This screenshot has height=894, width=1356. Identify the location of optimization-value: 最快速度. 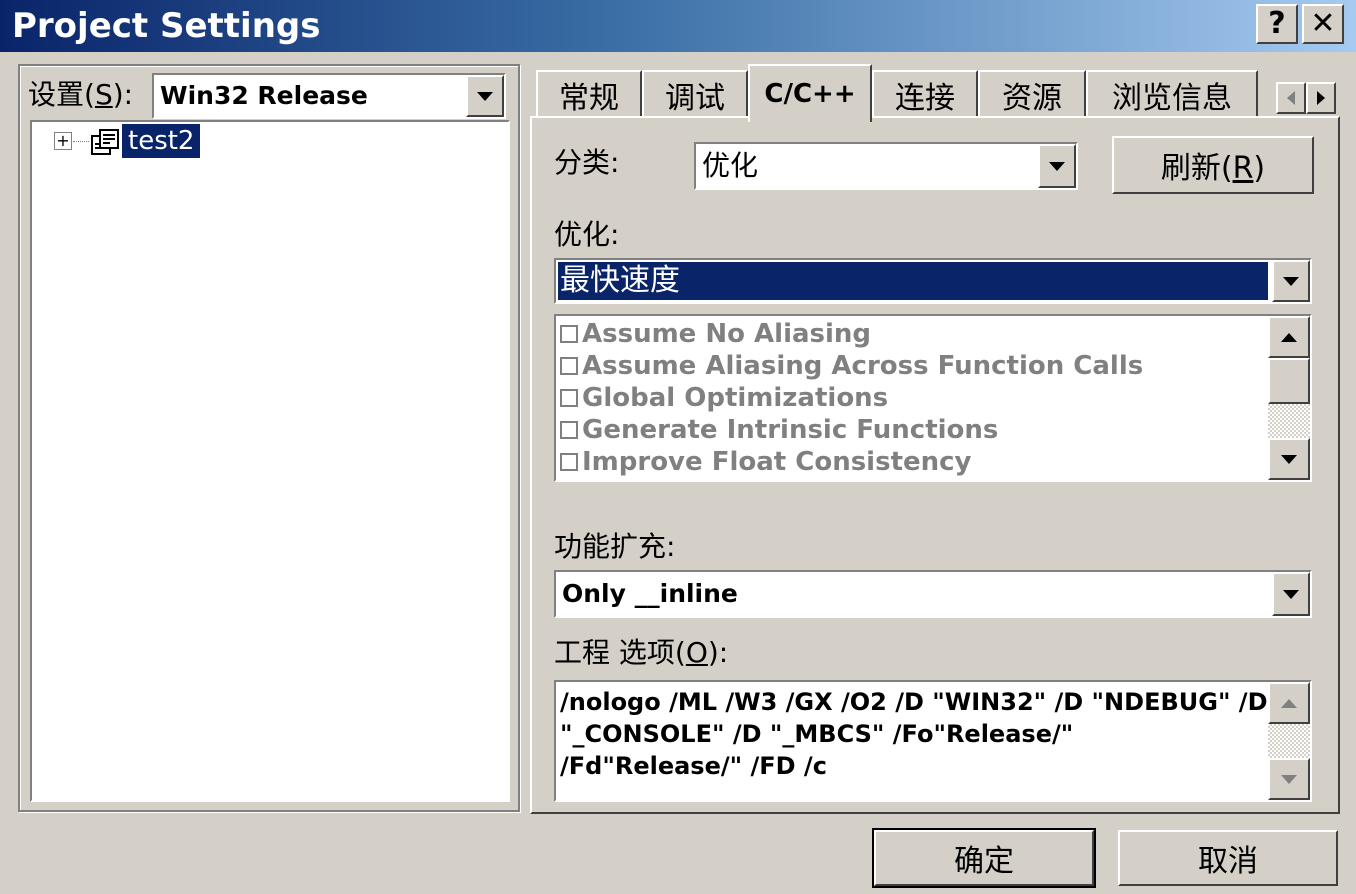
(913, 281).